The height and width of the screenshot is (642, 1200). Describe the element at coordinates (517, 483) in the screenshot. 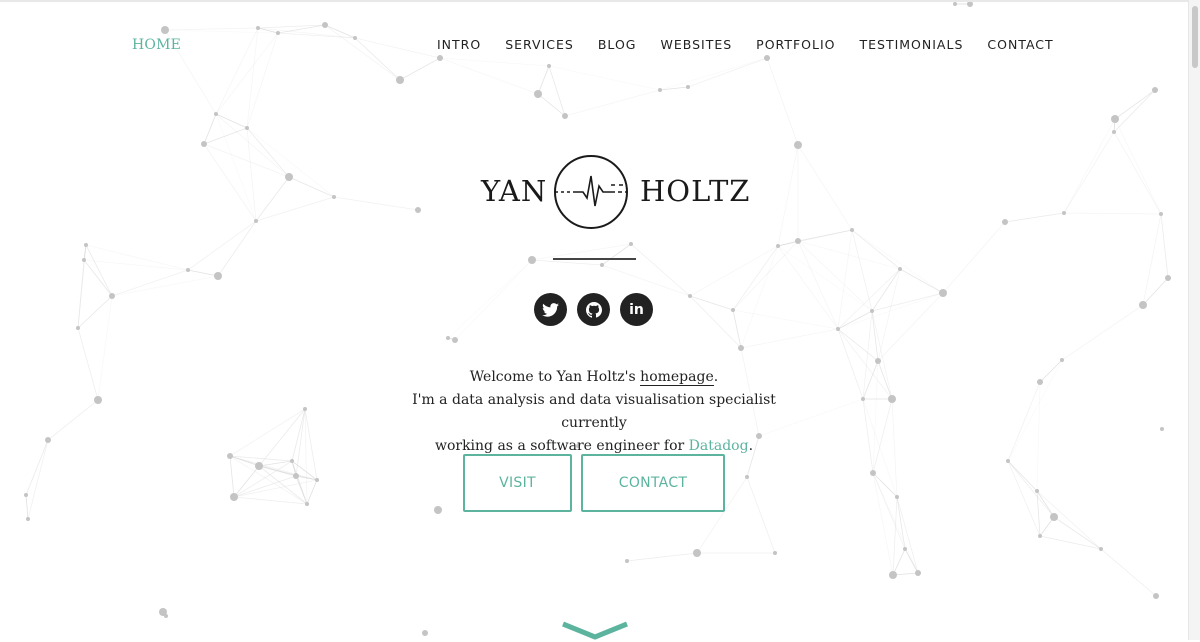

I see `visit-button: VISIT` at that location.